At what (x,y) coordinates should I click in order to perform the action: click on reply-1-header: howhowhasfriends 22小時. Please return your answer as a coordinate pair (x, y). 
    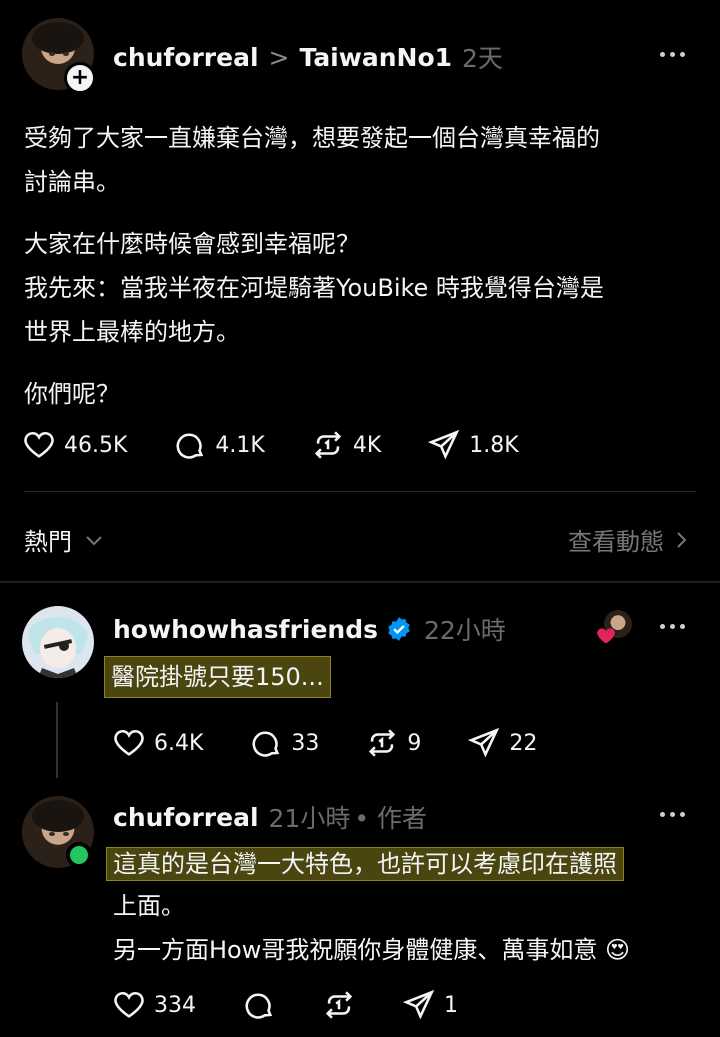
    Looking at the image, I should click on (309, 629).